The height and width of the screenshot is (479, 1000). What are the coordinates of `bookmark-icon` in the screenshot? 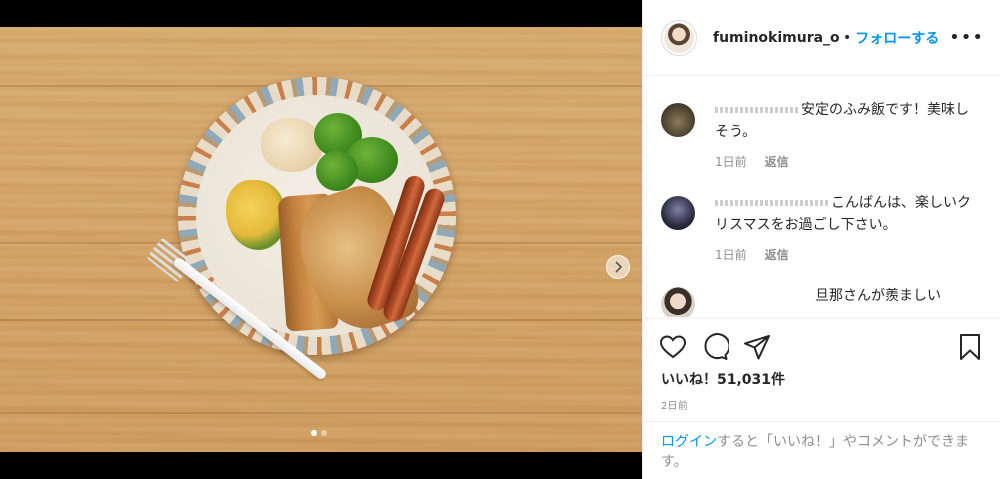 It's located at (970, 347).